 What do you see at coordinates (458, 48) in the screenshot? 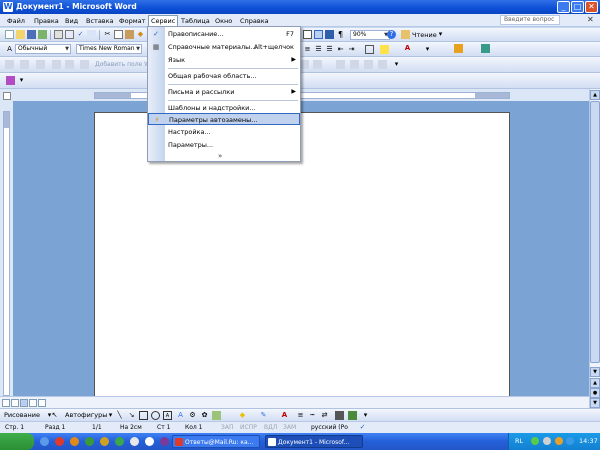
I see `research-pane-icon` at bounding box center [458, 48].